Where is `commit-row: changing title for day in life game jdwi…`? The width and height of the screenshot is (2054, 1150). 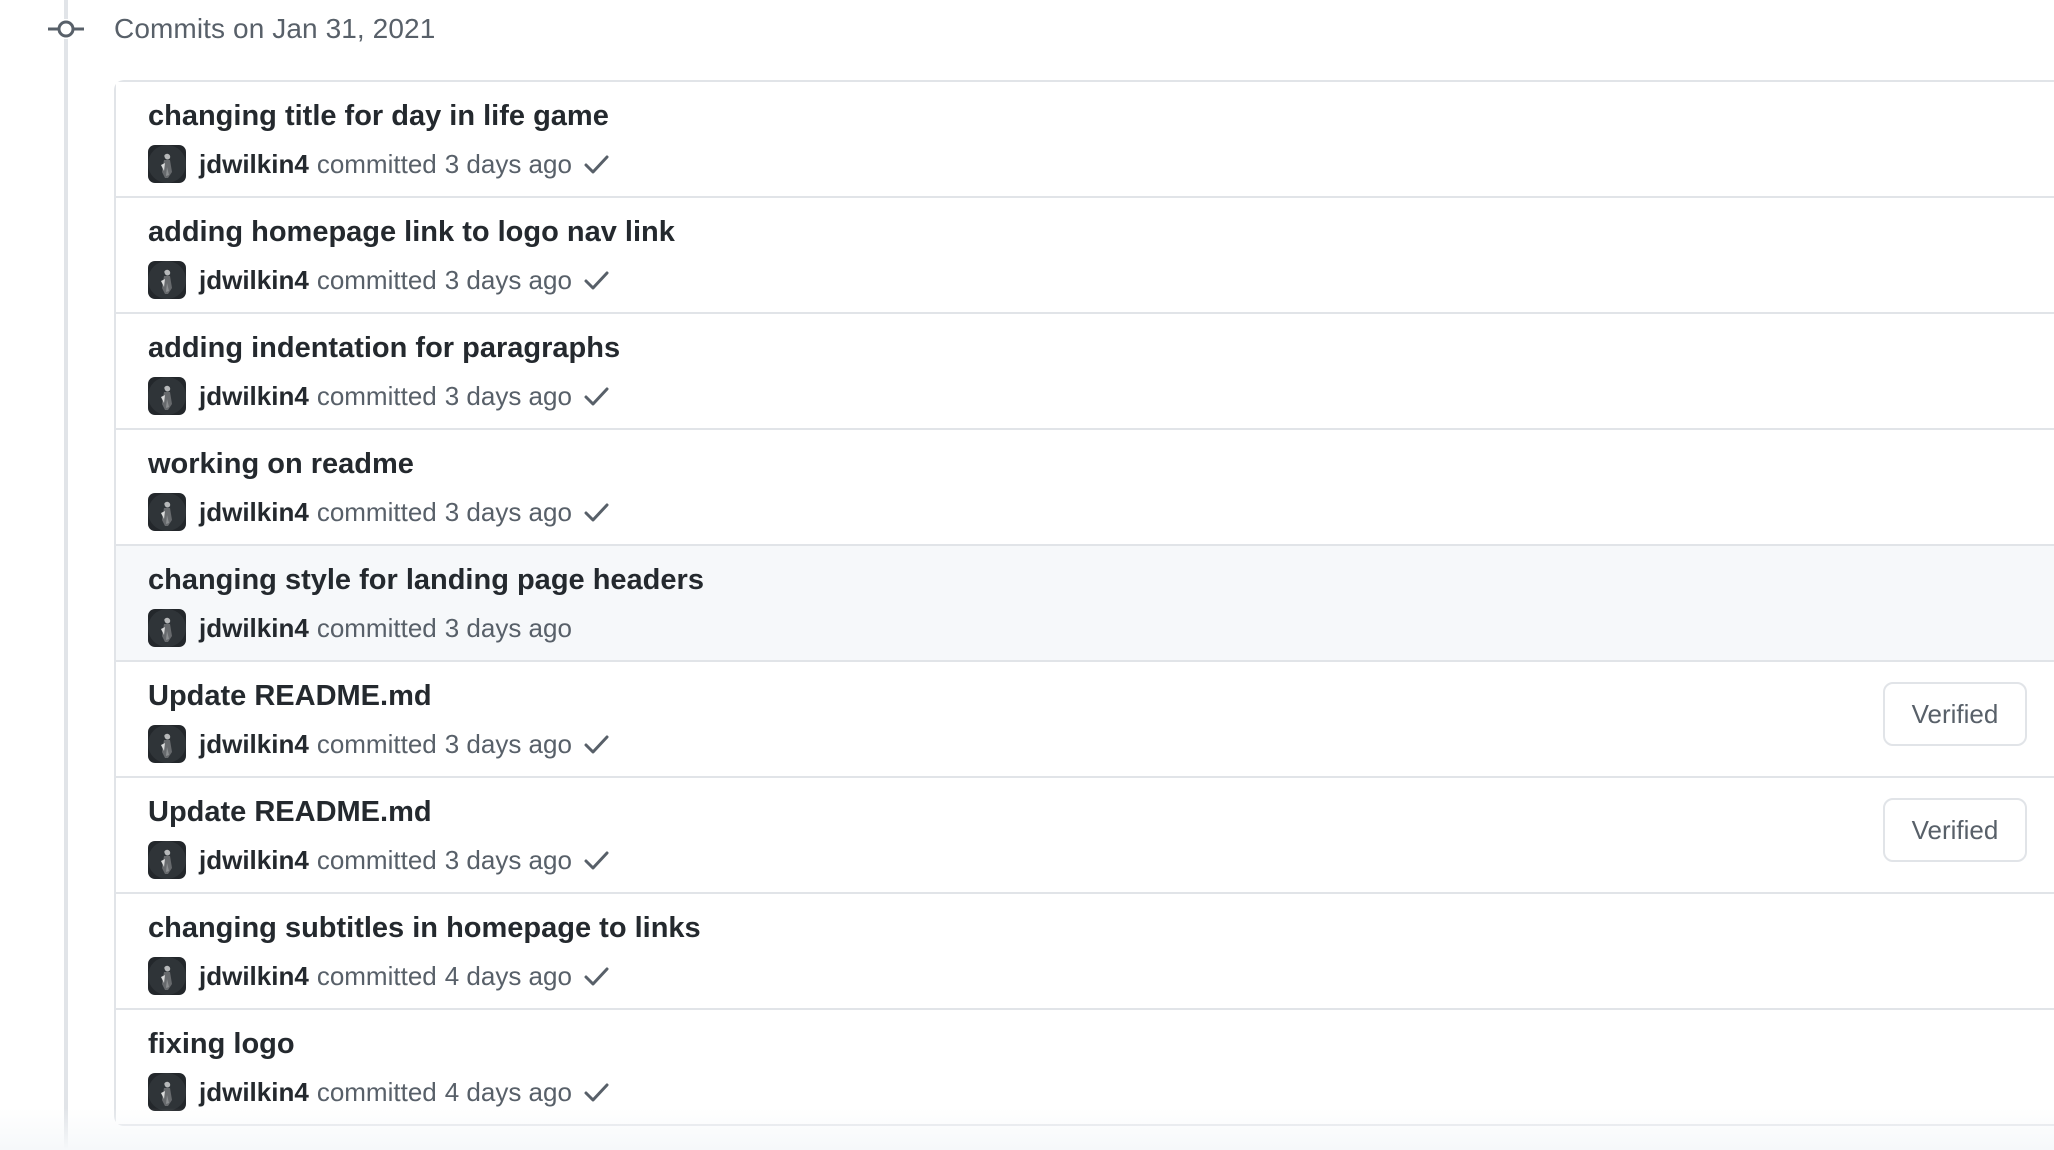
commit-row: changing title for day in life game jdwi… is located at coordinates (1085, 140).